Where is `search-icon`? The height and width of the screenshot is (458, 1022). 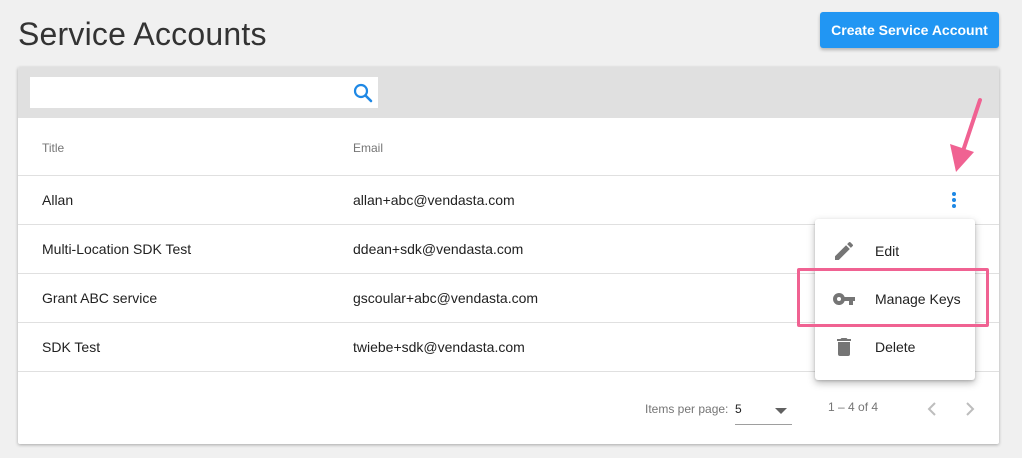 search-icon is located at coordinates (363, 93).